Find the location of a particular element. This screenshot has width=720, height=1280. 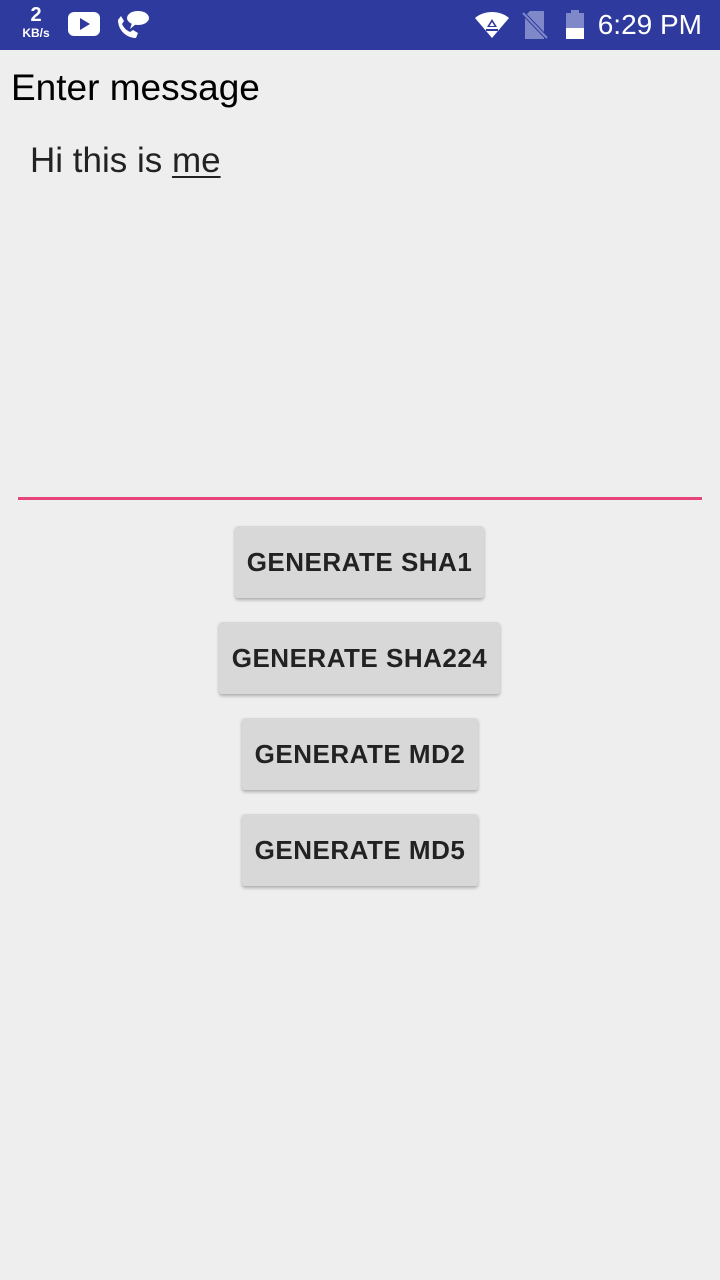

generate-md2-button: GENERATE MD2 is located at coordinates (360, 754).